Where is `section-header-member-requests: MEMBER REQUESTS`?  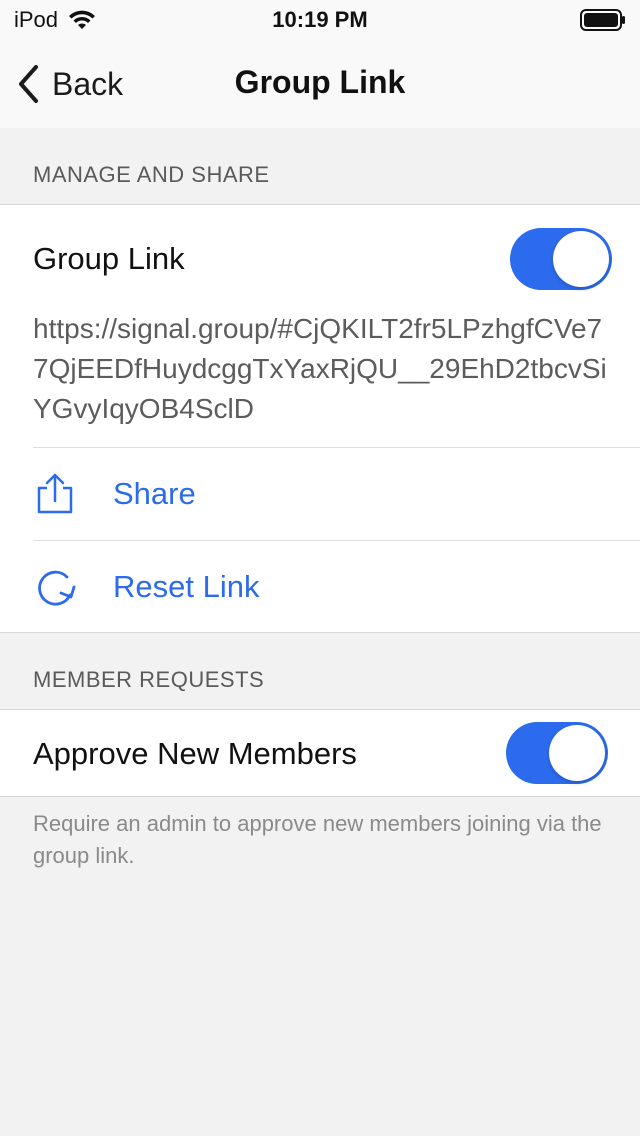 section-header-member-requests: MEMBER REQUESTS is located at coordinates (149, 679).